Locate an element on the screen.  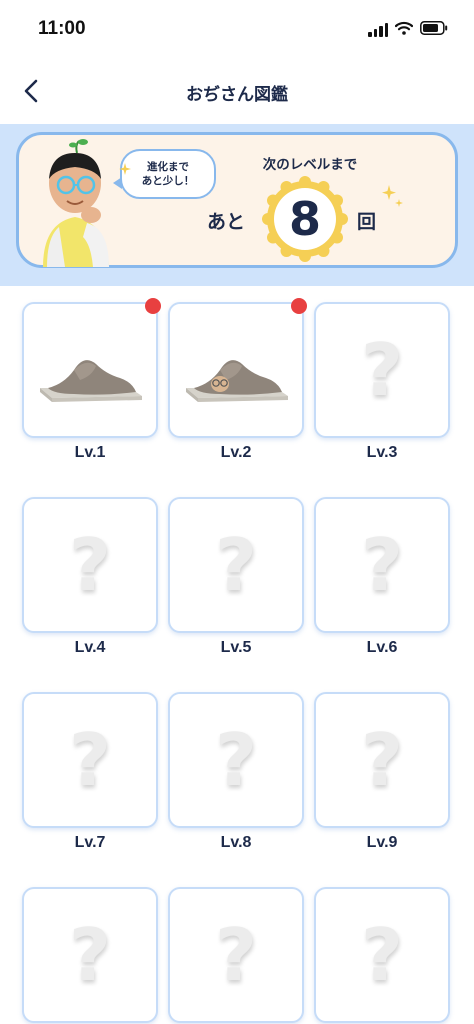
collection-item: Lv.1 is located at coordinates (91, 380).